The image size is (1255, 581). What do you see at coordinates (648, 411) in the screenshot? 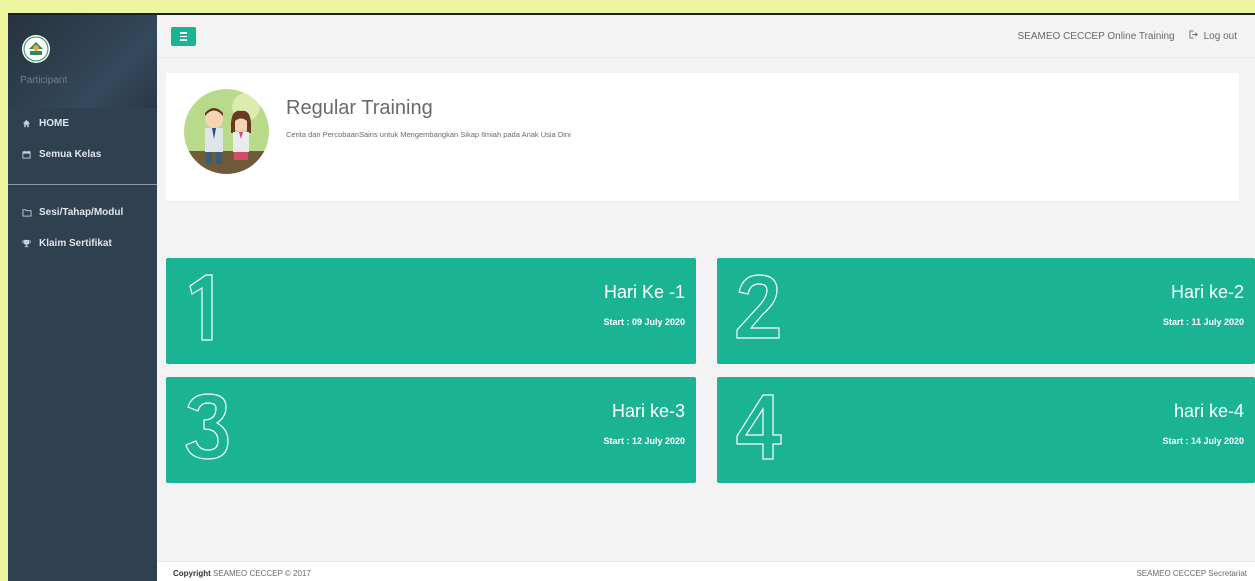
I see `day-title: Hari ke-3` at bounding box center [648, 411].